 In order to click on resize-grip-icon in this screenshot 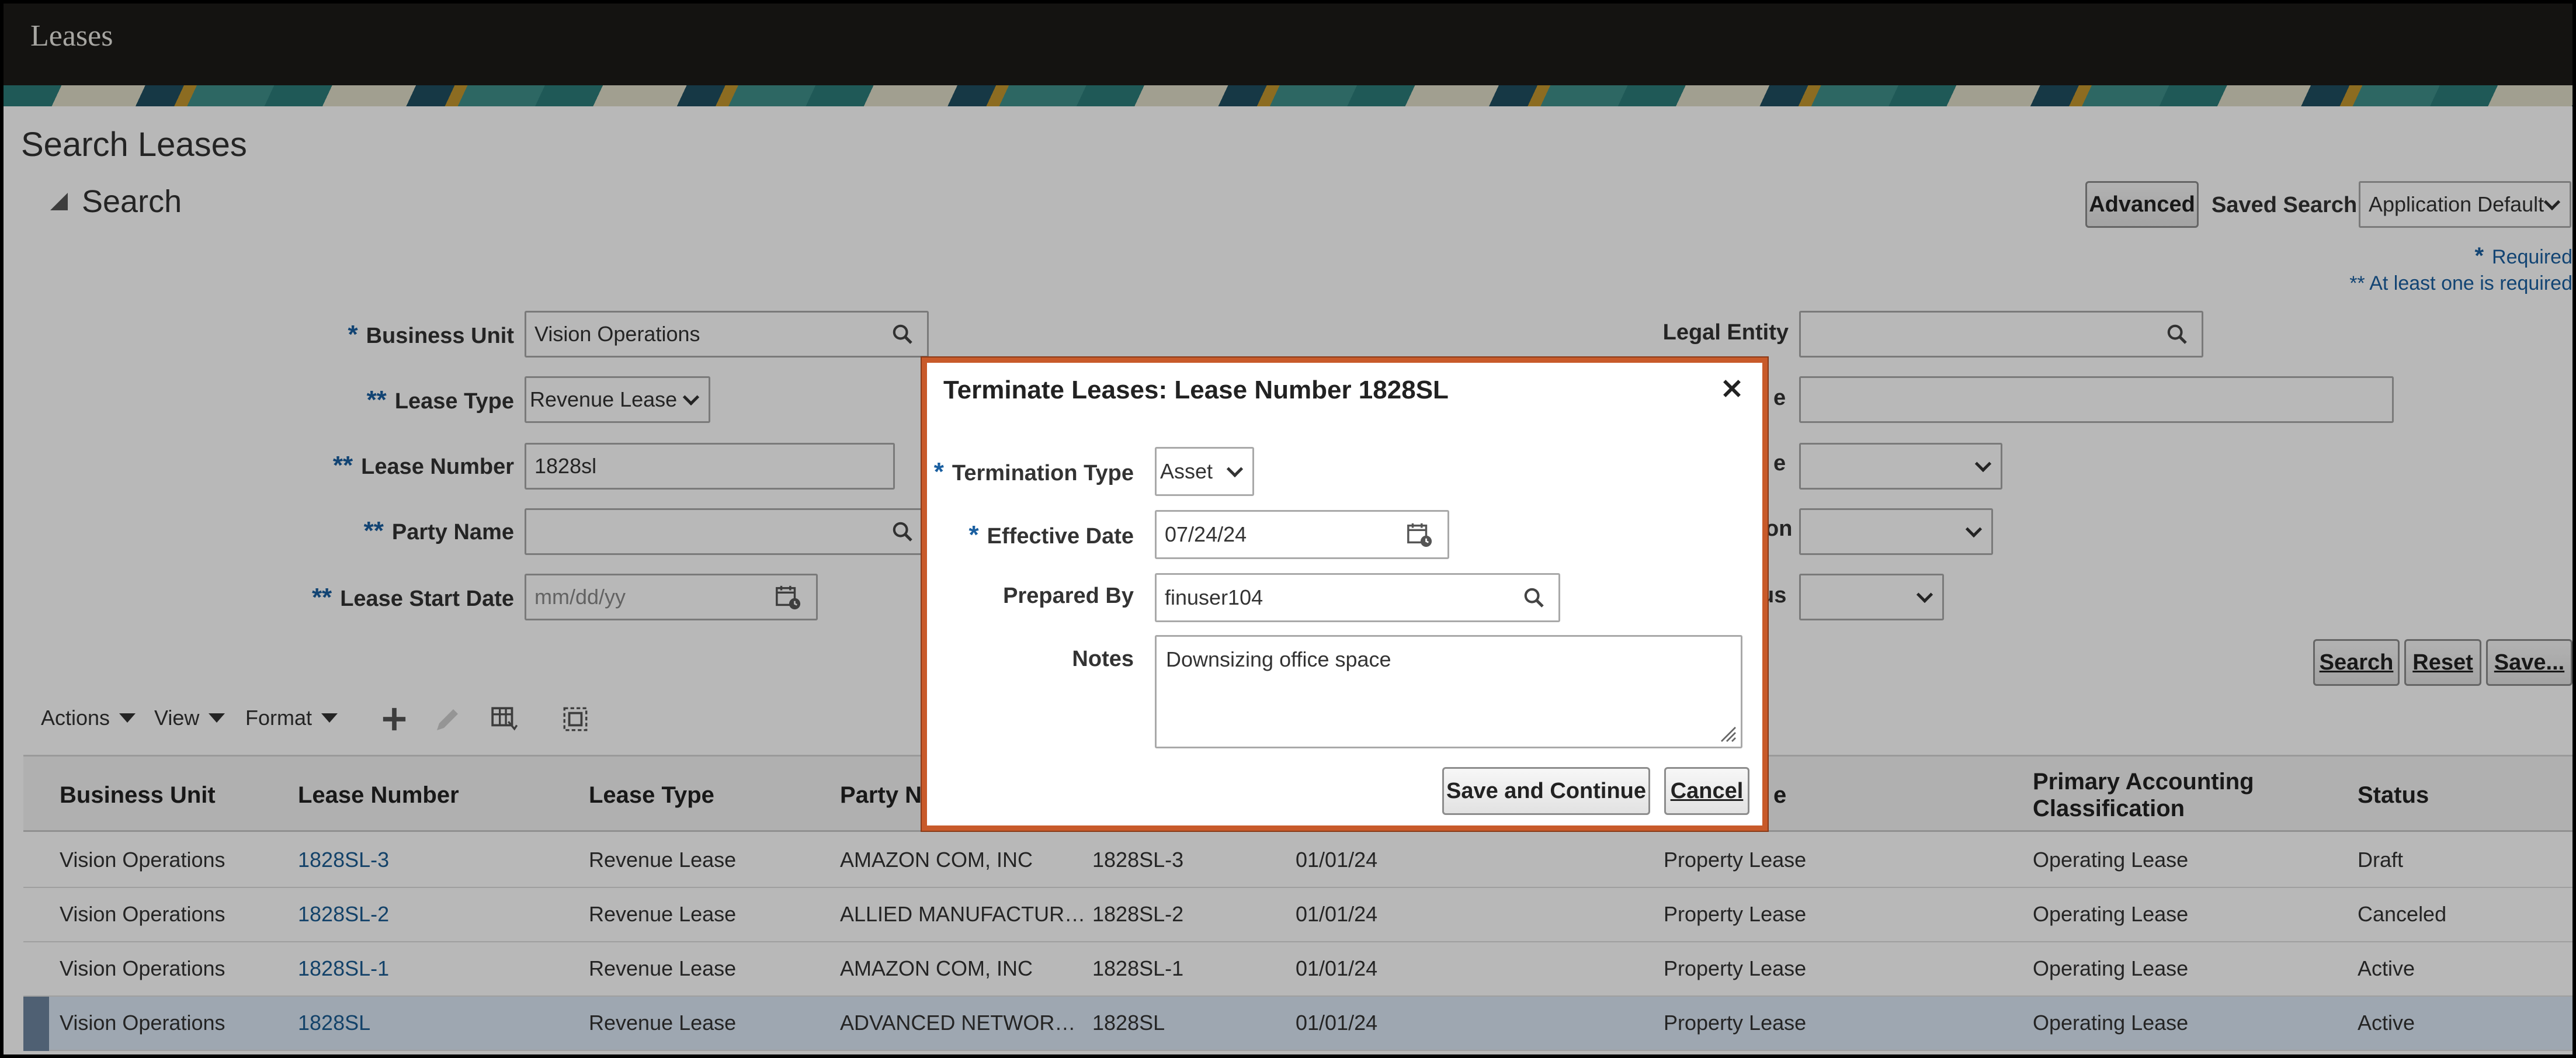, I will do `click(1726, 733)`.